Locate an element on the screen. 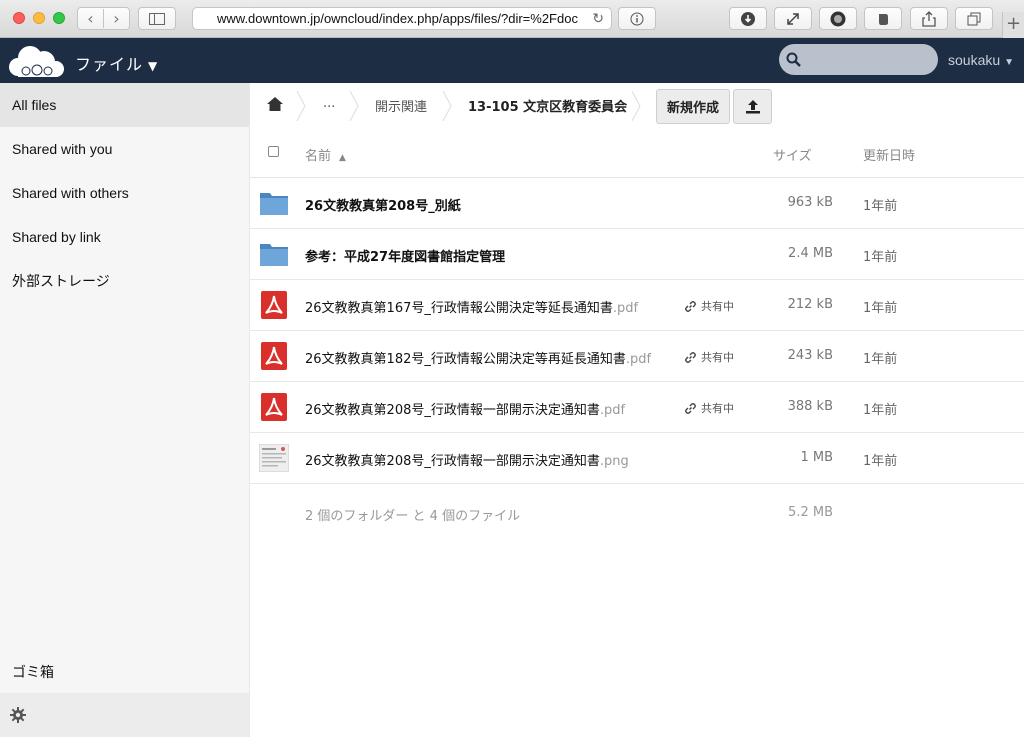  file-summary: 2 個のフォルダー と 4 個のファイル is located at coordinates (413, 516).